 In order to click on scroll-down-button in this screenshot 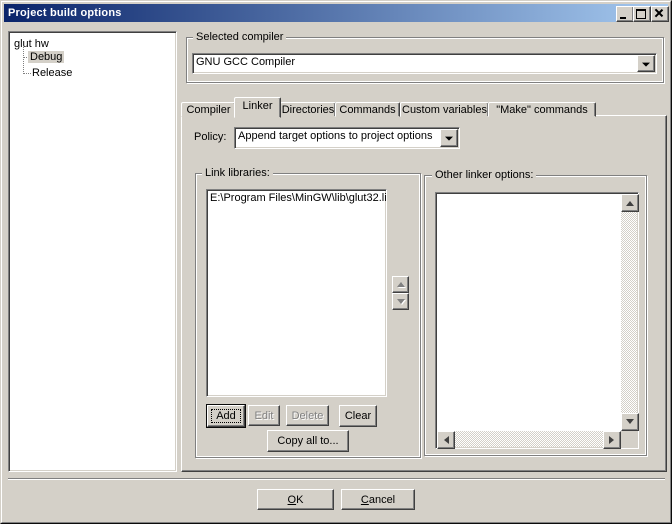, I will do `click(630, 422)`.